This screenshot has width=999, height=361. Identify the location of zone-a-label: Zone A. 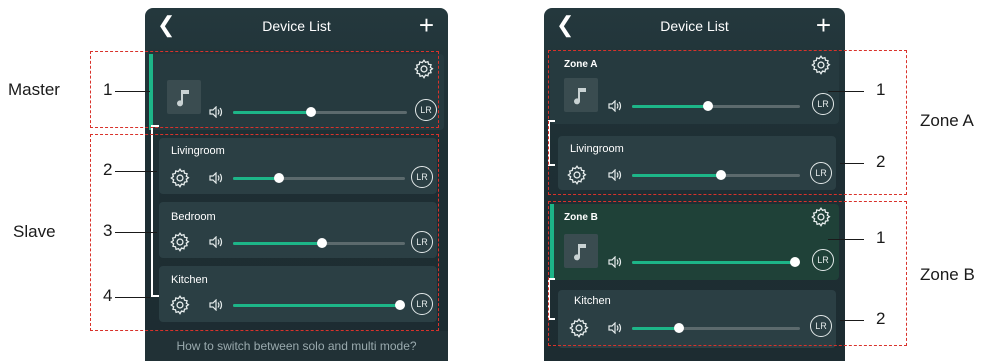
(947, 120).